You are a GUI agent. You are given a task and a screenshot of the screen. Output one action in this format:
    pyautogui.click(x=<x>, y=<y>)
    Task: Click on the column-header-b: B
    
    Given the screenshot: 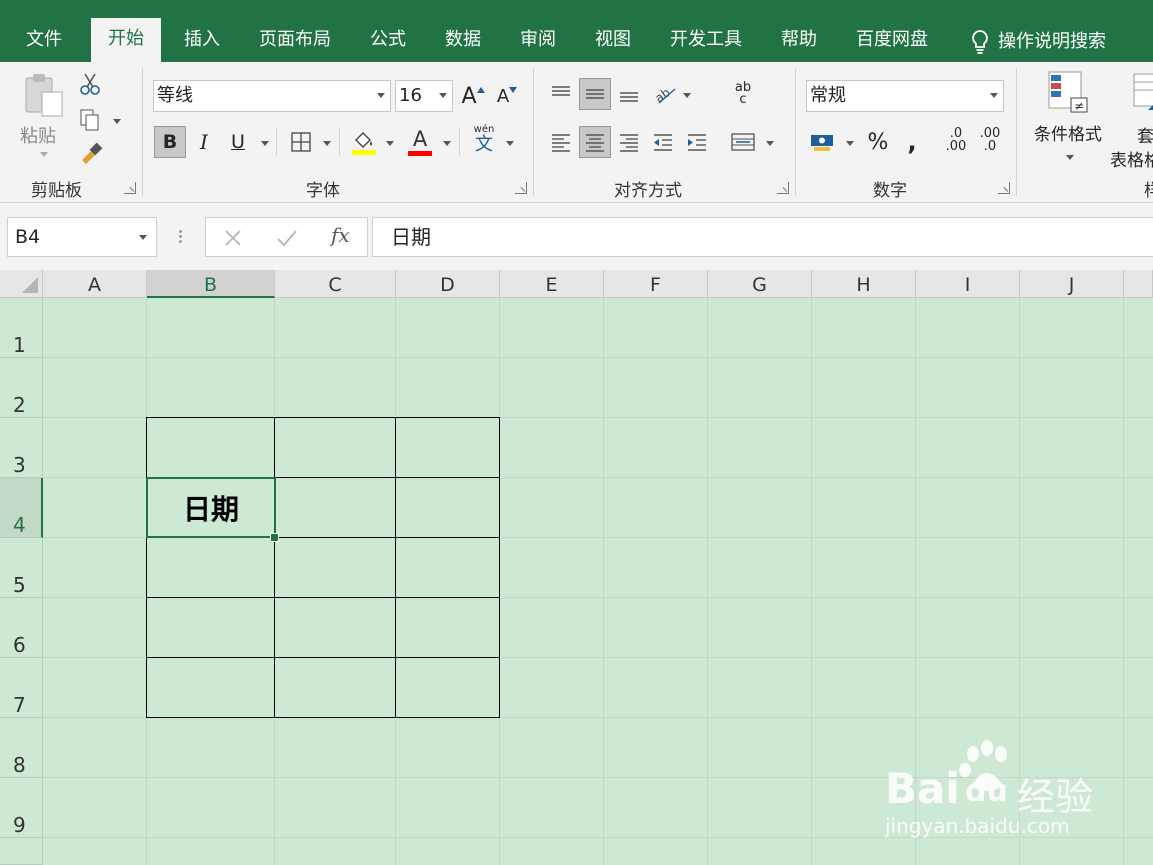 What is the action you would take?
    pyautogui.click(x=211, y=284)
    